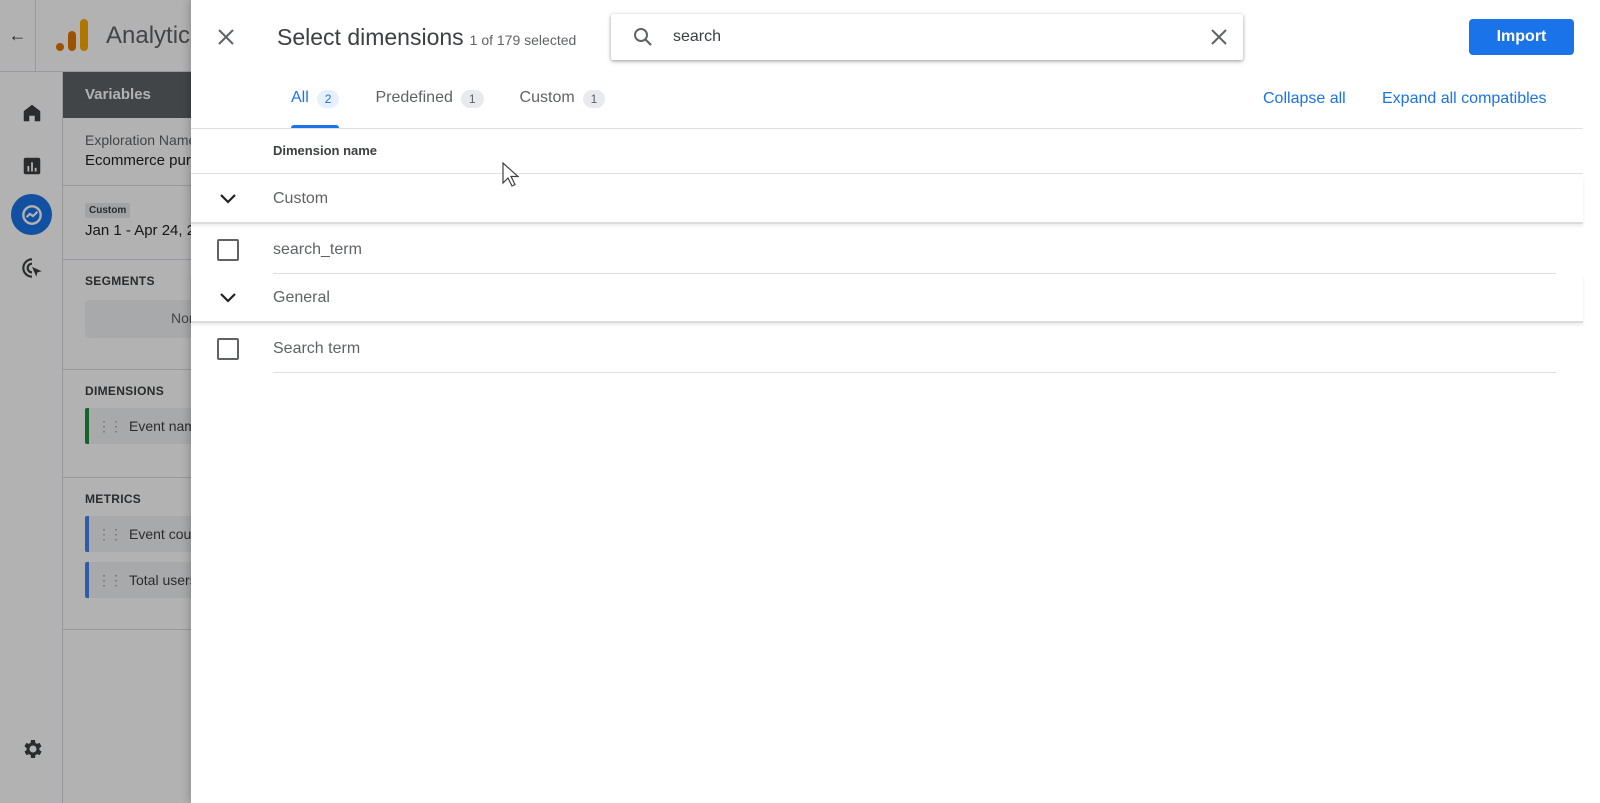  I want to click on selection-count: 1 of 179 selected, so click(523, 40).